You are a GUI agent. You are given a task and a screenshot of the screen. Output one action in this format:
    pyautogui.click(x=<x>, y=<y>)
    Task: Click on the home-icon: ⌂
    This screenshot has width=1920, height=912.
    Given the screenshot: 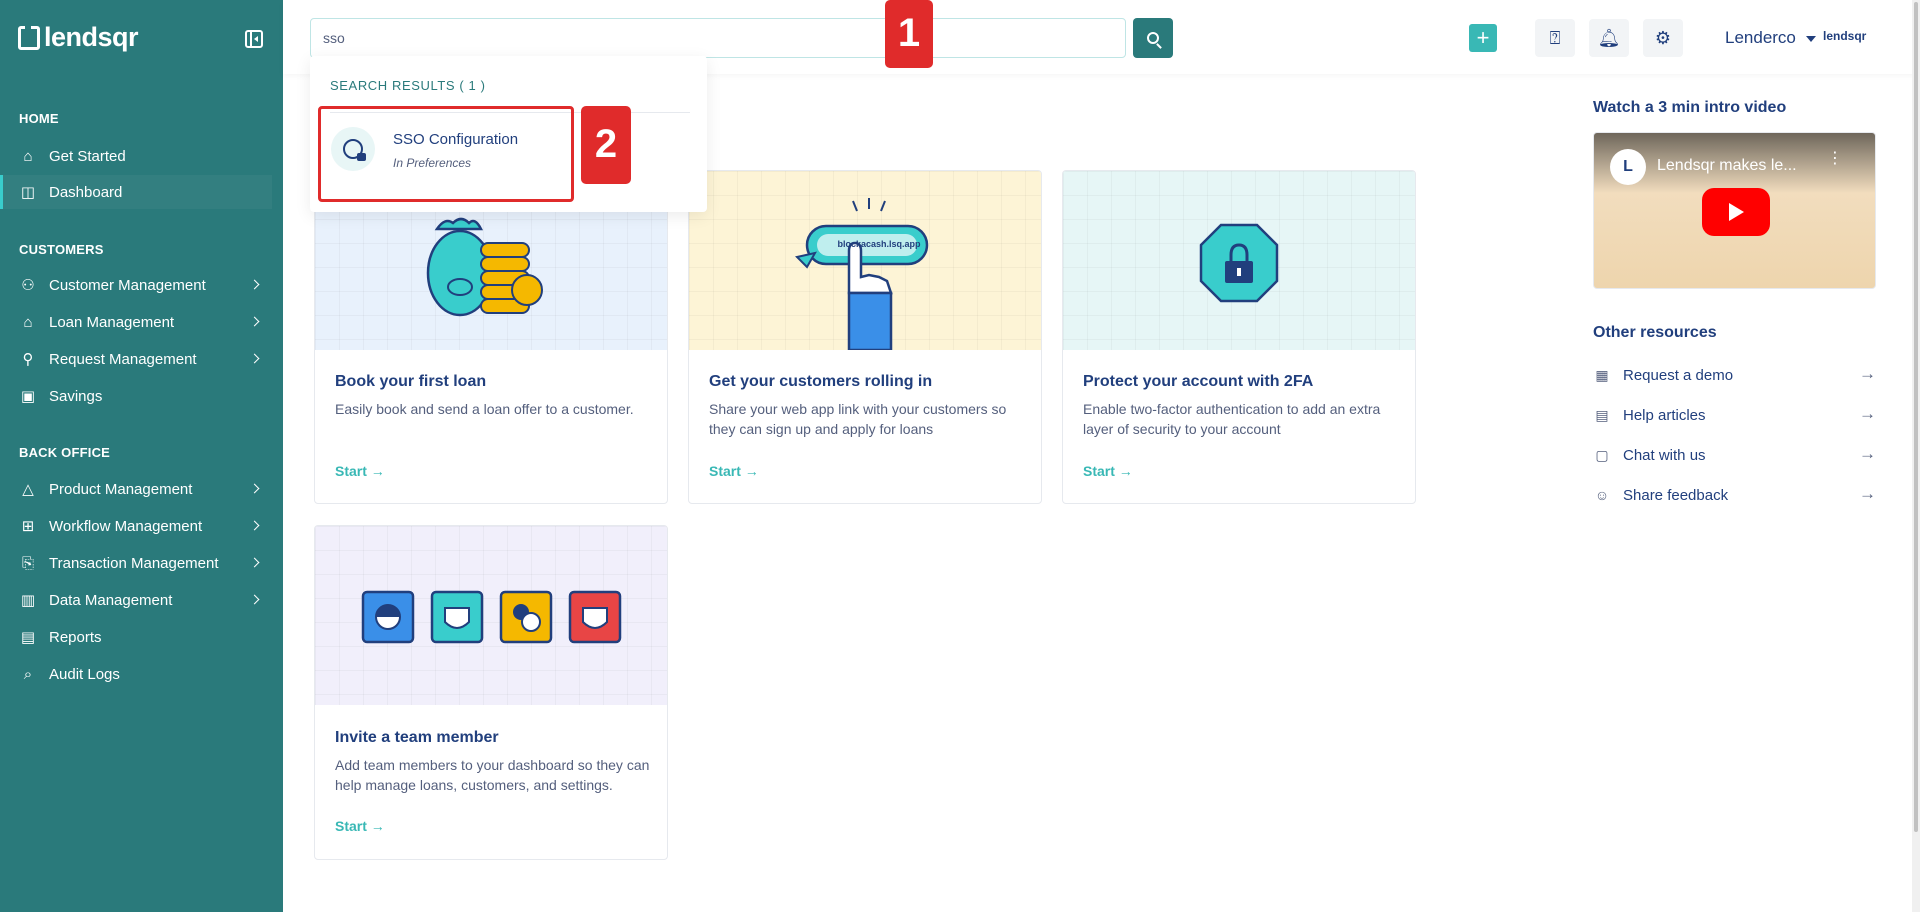 What is the action you would take?
    pyautogui.click(x=28, y=156)
    